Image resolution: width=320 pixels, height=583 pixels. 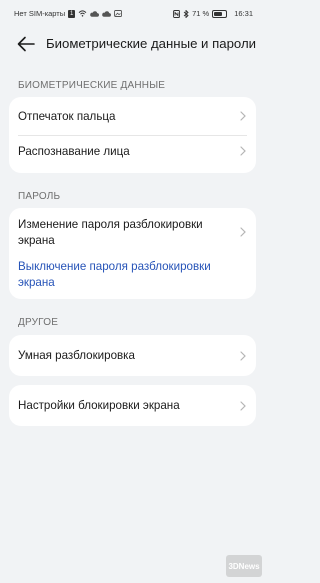 I want to click on watermark-text: 3DNews, so click(x=244, y=566).